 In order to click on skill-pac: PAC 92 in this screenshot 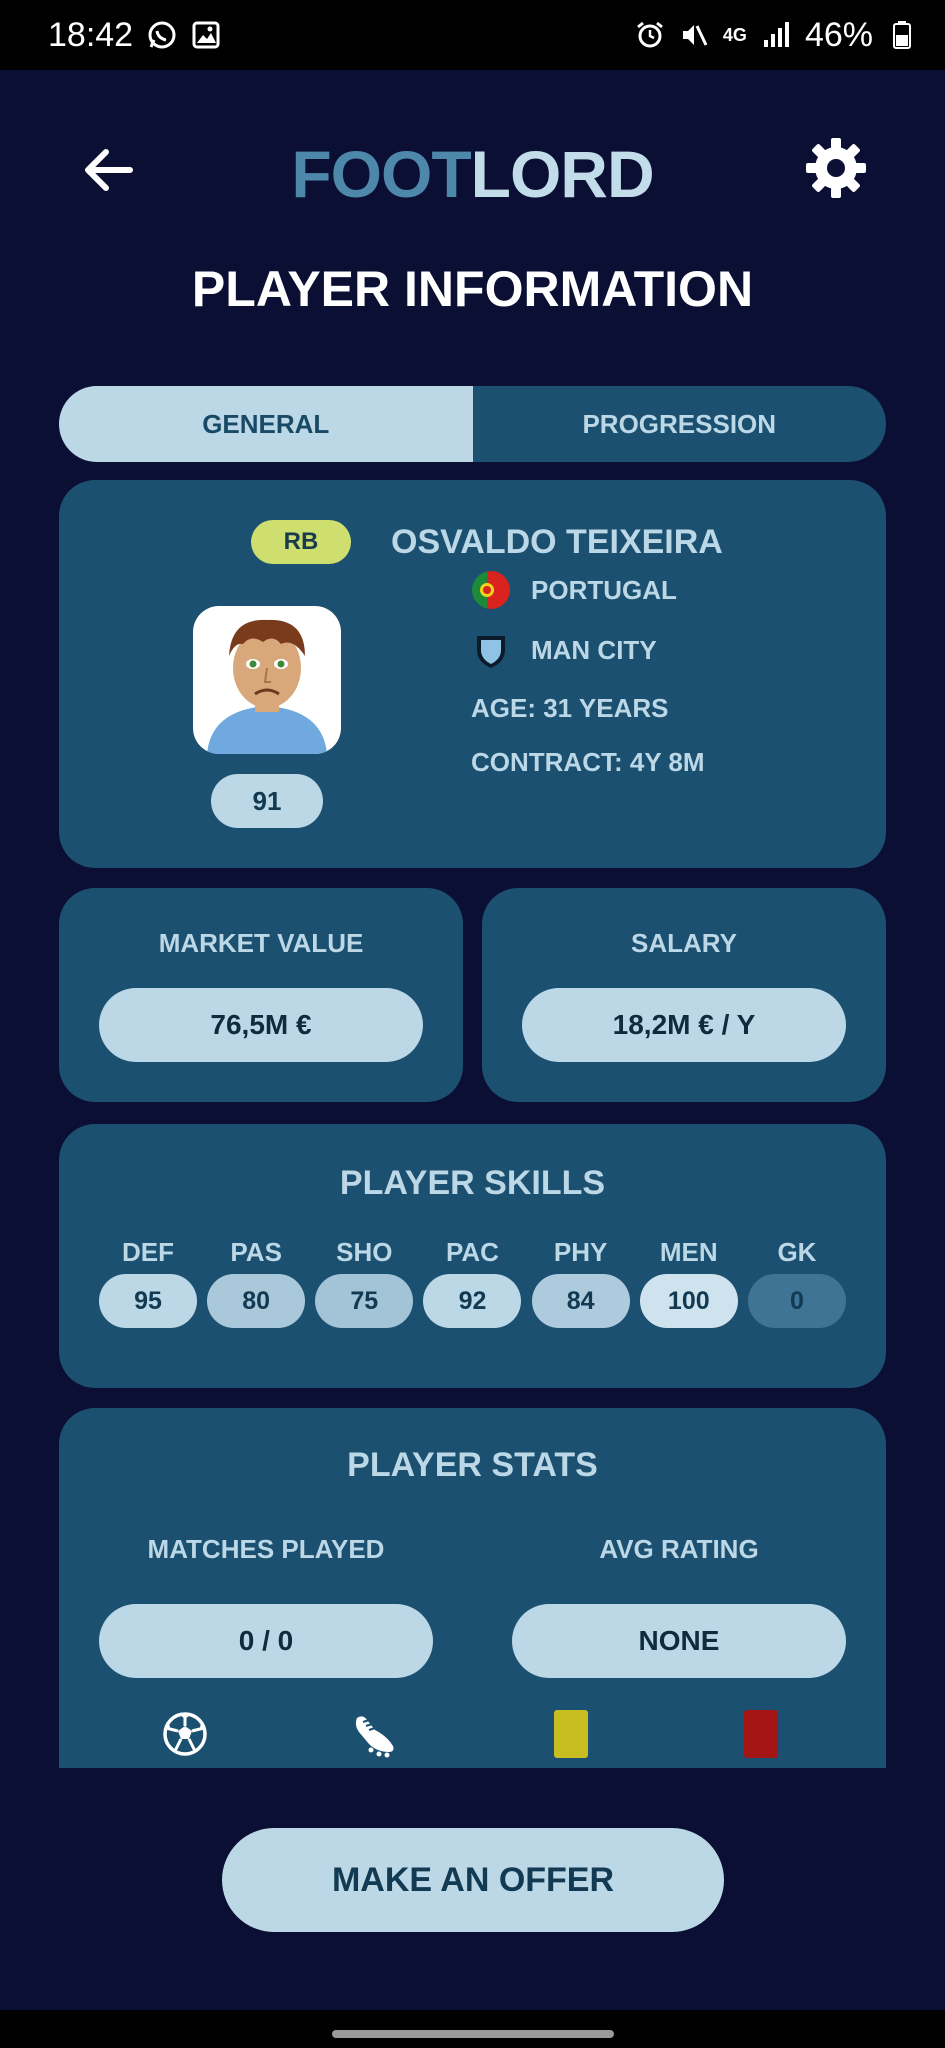, I will do `click(472, 1281)`.